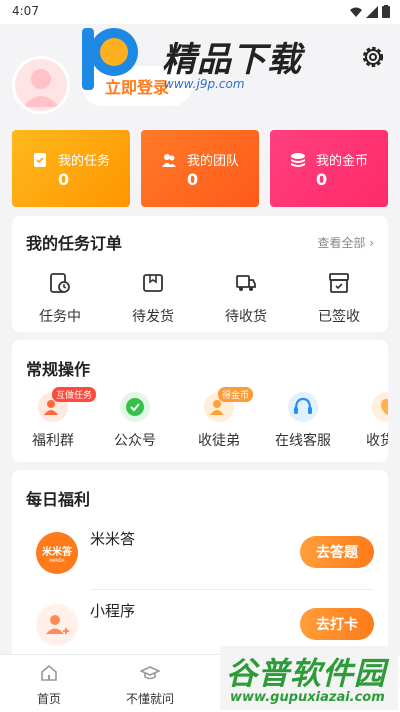 The height and width of the screenshot is (712, 400). Describe the element at coordinates (298, 160) in the screenshot. I see `coin-icon` at that location.